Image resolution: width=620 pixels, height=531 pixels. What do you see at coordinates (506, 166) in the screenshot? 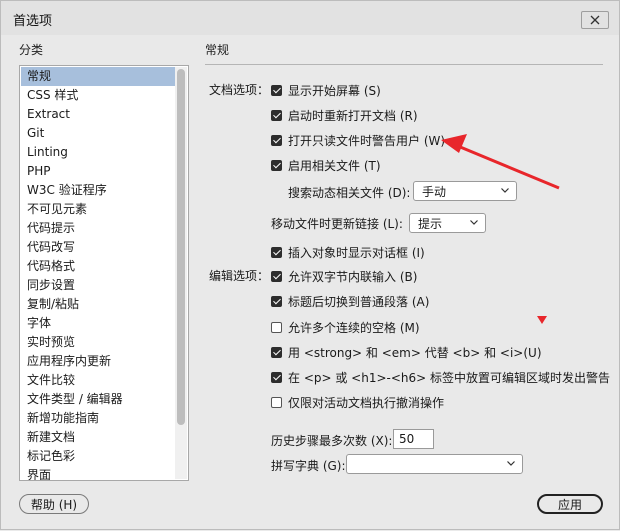
I see `red-arrow-icon` at bounding box center [506, 166].